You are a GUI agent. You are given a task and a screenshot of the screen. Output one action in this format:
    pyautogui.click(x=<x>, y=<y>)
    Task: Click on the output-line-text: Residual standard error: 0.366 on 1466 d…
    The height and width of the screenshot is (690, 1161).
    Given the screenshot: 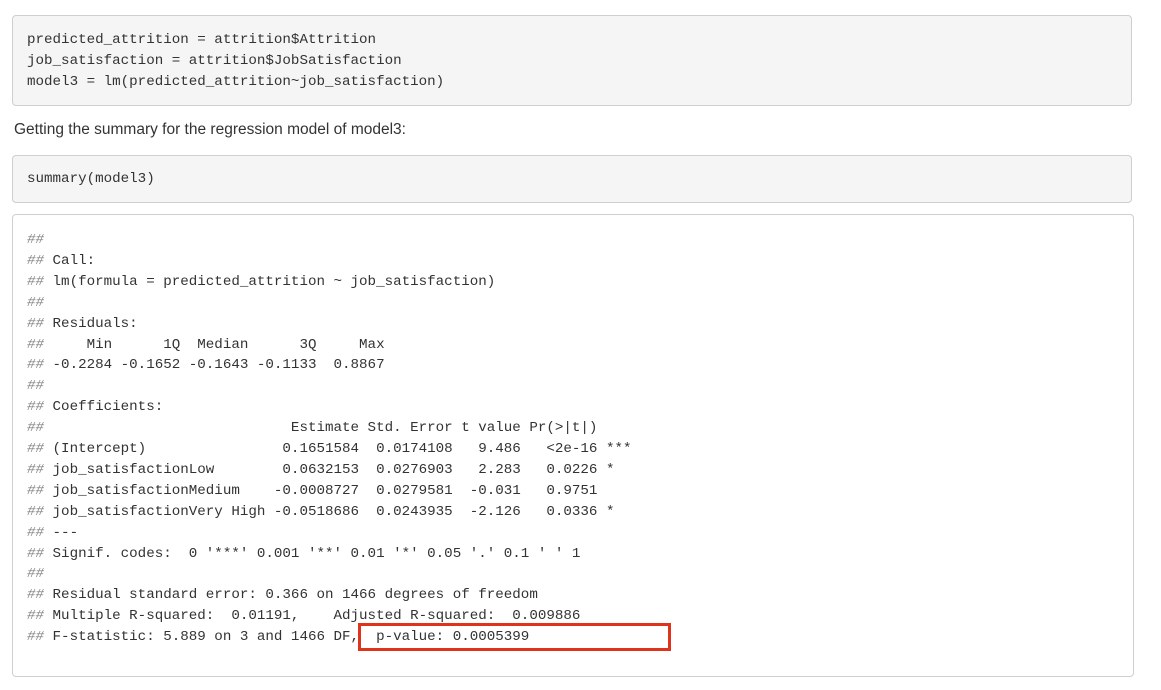 What is the action you would take?
    pyautogui.click(x=291, y=595)
    